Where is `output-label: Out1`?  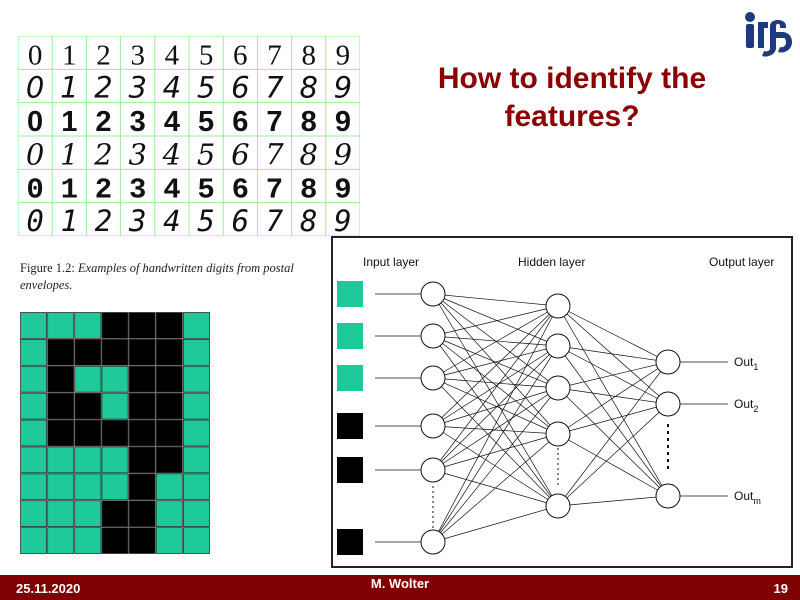
output-label: Out1 is located at coordinates (746, 363).